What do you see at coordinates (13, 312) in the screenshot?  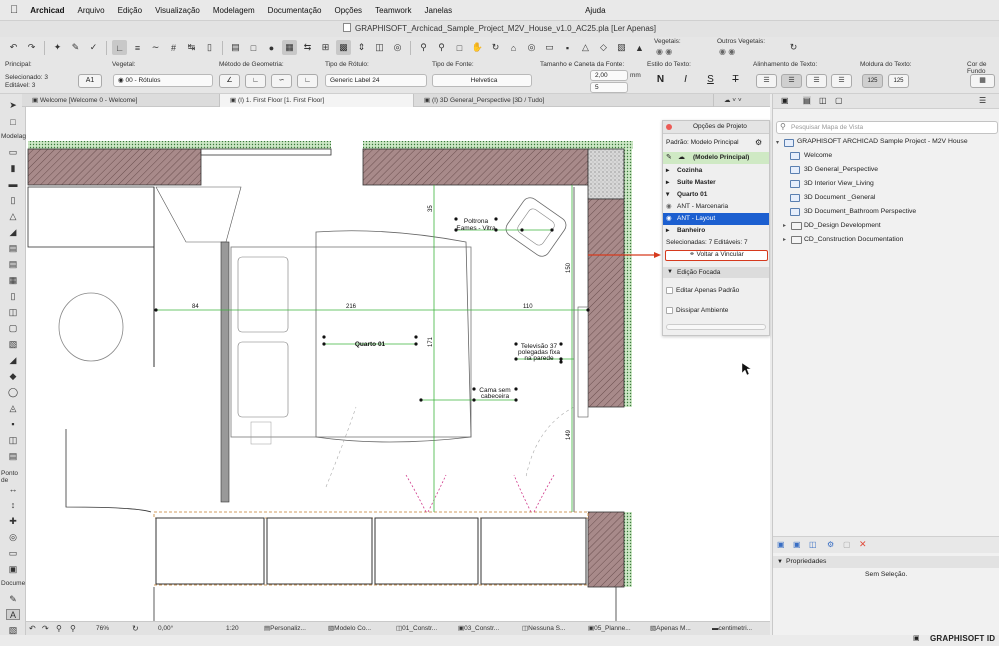 I see `window-tool-icon: ◫` at bounding box center [13, 312].